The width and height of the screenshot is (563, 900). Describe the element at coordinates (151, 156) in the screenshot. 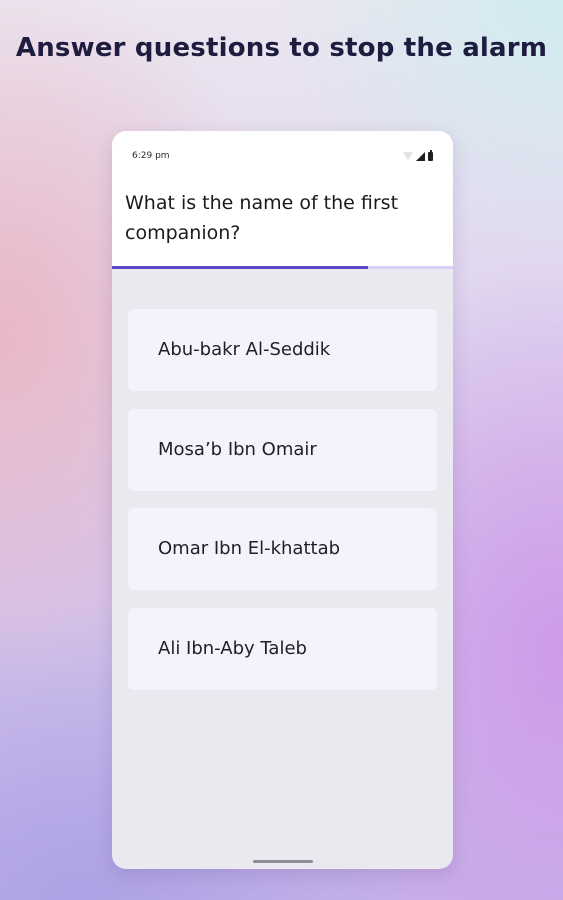

I see `status-time: 6:29 pm` at that location.